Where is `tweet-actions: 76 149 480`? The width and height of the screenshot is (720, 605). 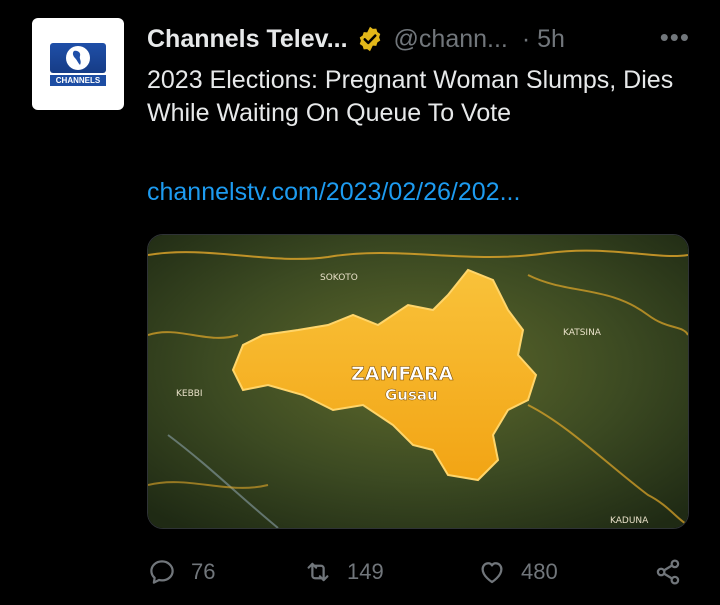 tweet-actions: 76 149 480 is located at coordinates (417, 572).